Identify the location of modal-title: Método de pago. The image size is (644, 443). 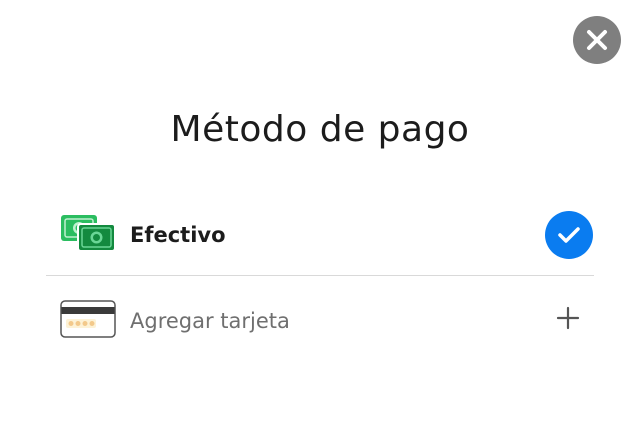
(320, 129).